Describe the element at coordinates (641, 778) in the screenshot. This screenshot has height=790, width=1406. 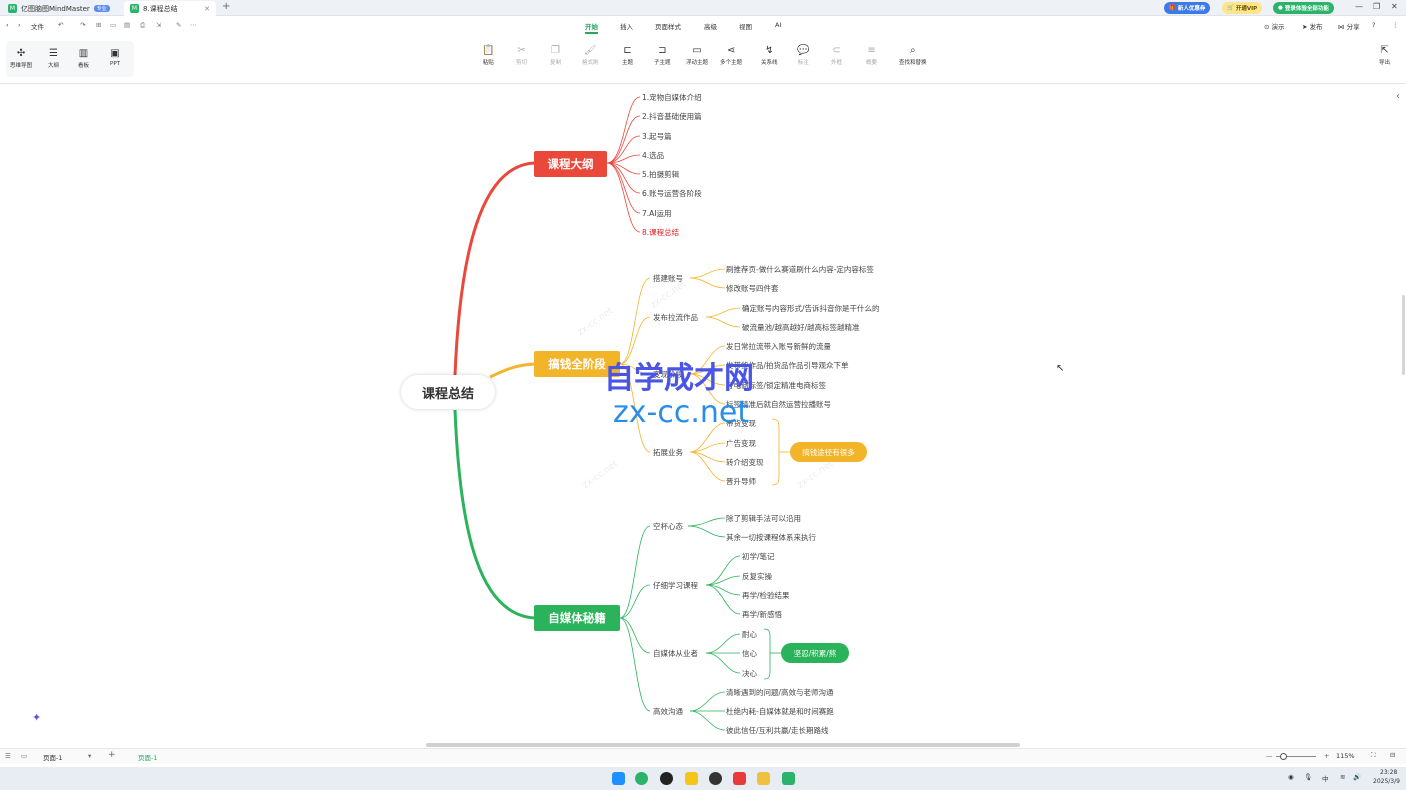
I see `wechat-icon` at that location.